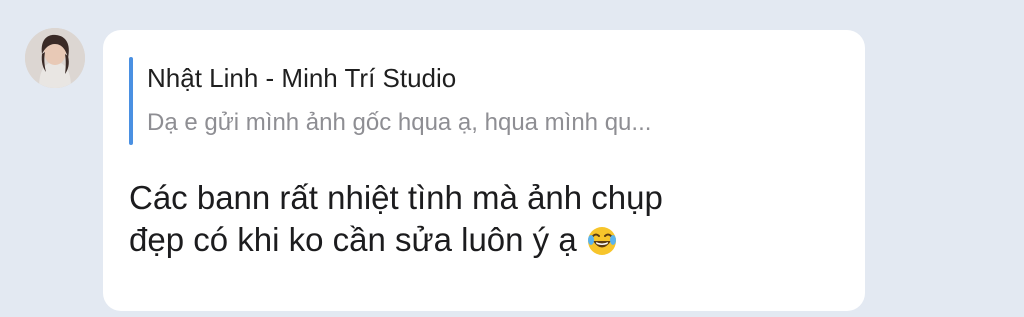 This screenshot has height=317, width=1024. Describe the element at coordinates (353, 239) in the screenshot. I see `message-text-line: đẹp có khi ko cần sửa luôn ý ạ` at that location.